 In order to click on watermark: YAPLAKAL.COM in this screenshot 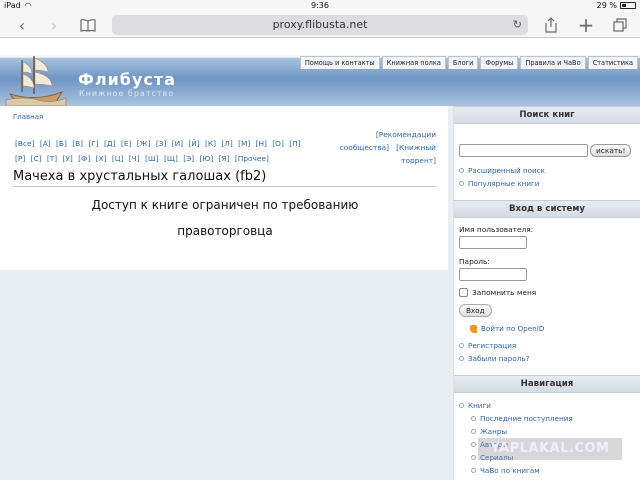, I will do `click(550, 449)`.